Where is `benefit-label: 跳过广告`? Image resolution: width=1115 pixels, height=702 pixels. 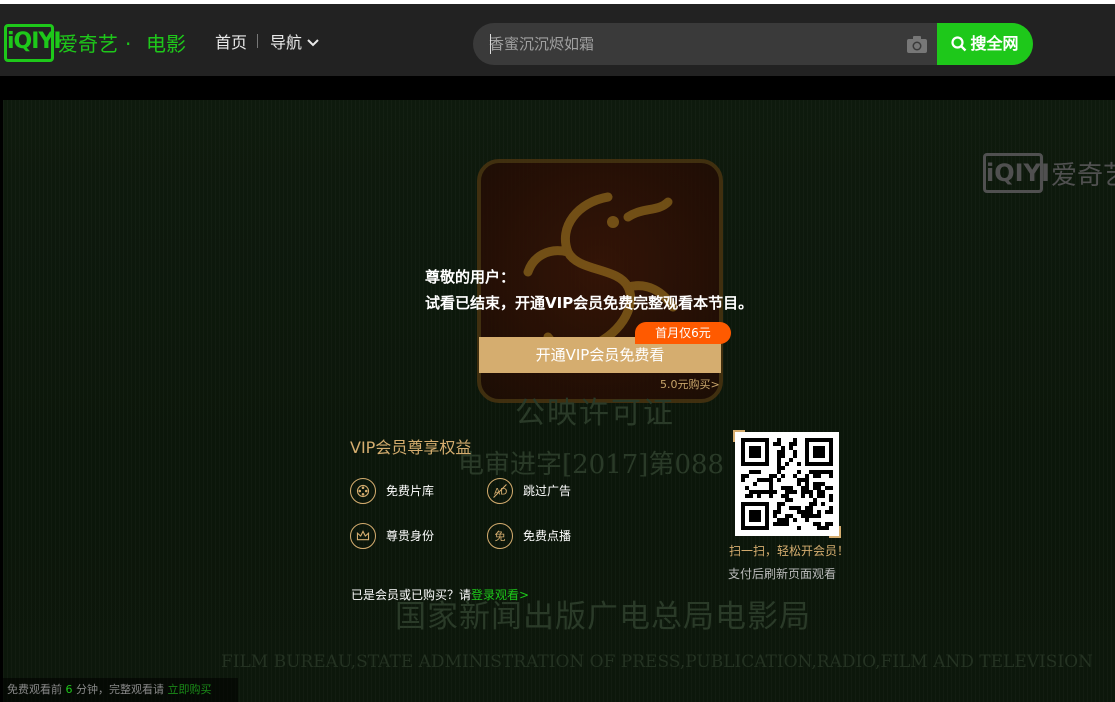
benefit-label: 跳过广告 is located at coordinates (547, 491).